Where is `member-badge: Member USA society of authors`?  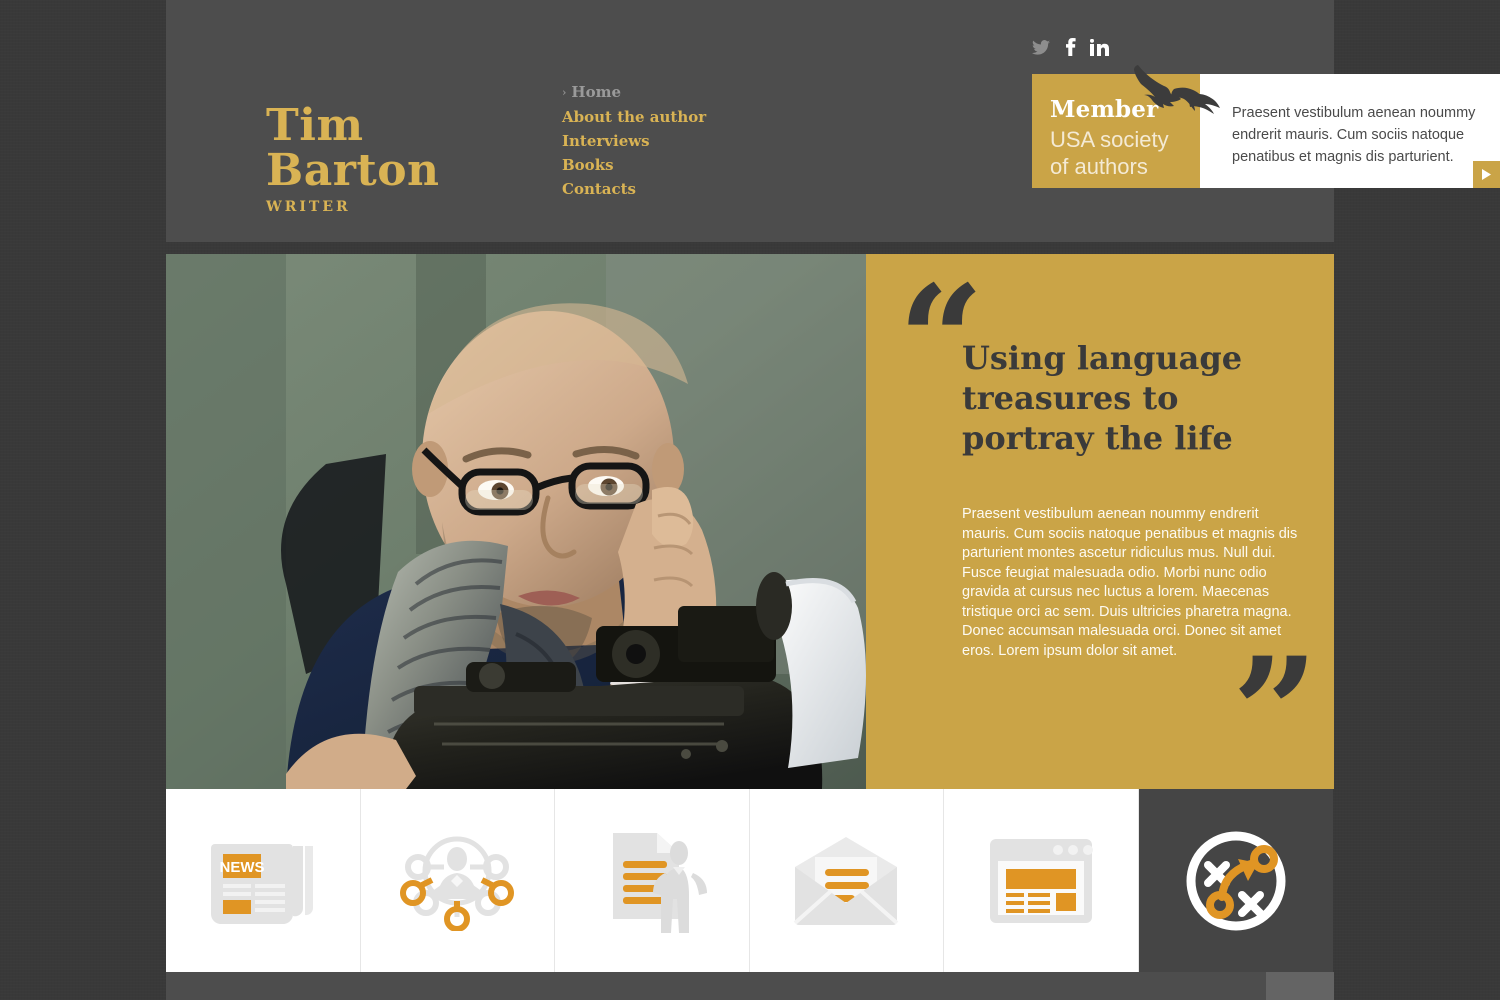 member-badge: Member USA society of authors is located at coordinates (1126, 126).